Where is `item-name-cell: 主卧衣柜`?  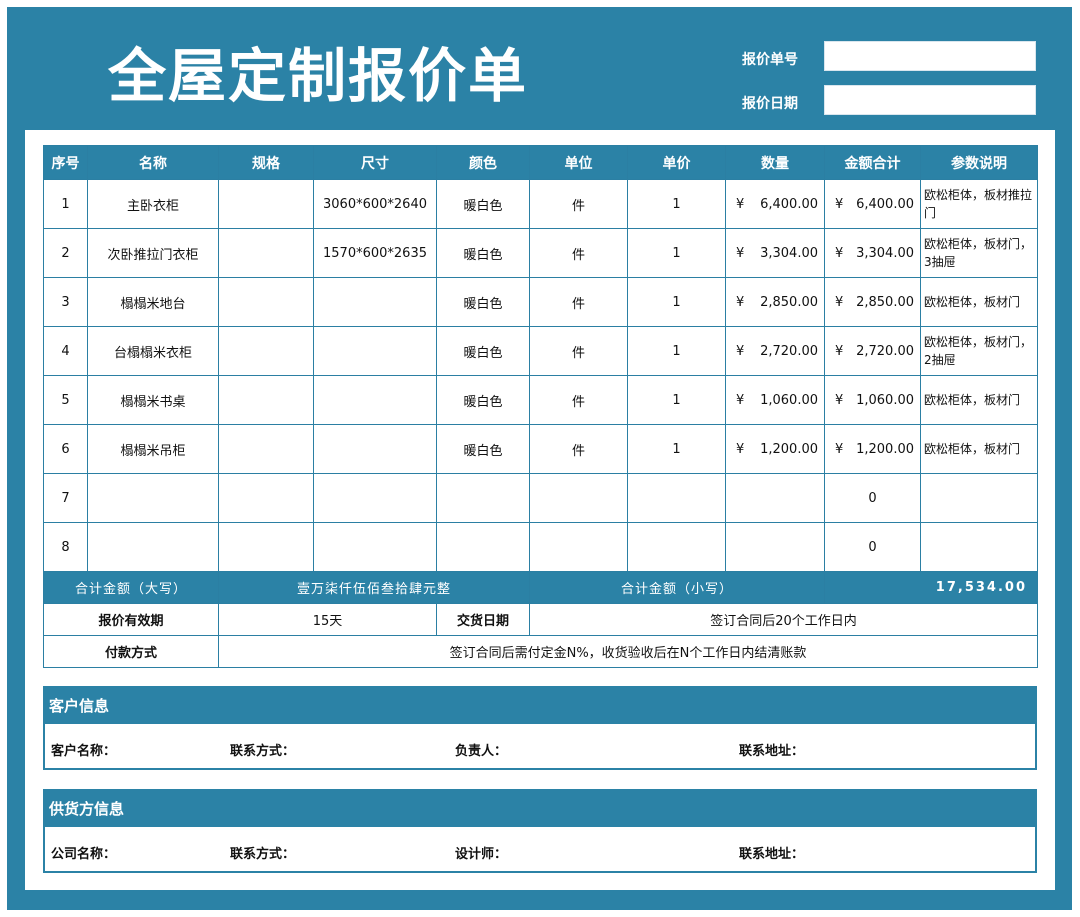 item-name-cell: 主卧衣柜 is located at coordinates (153, 204).